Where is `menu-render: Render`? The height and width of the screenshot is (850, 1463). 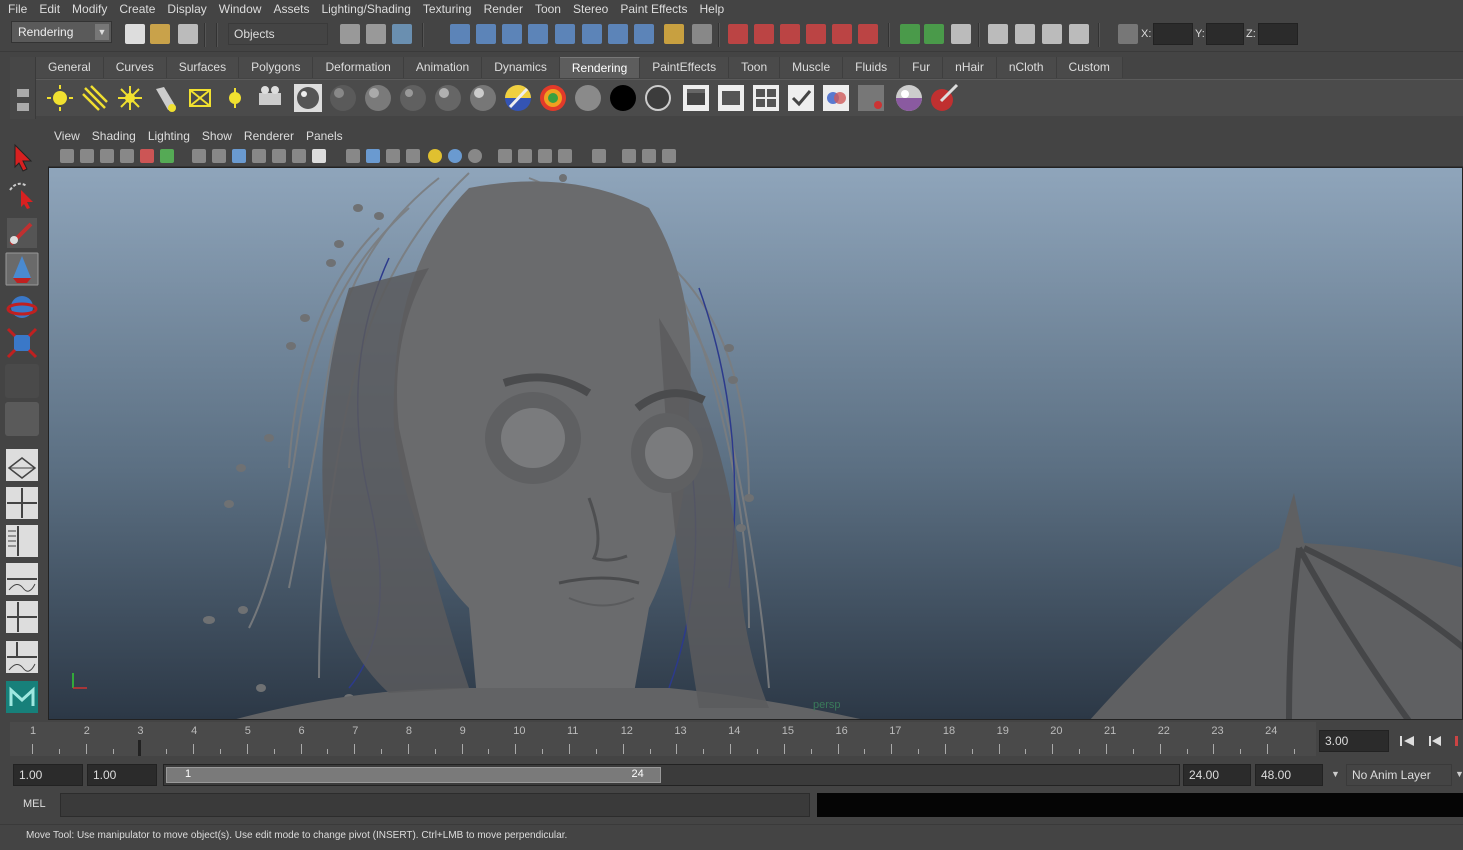
menu-render: Render is located at coordinates (505, 9).